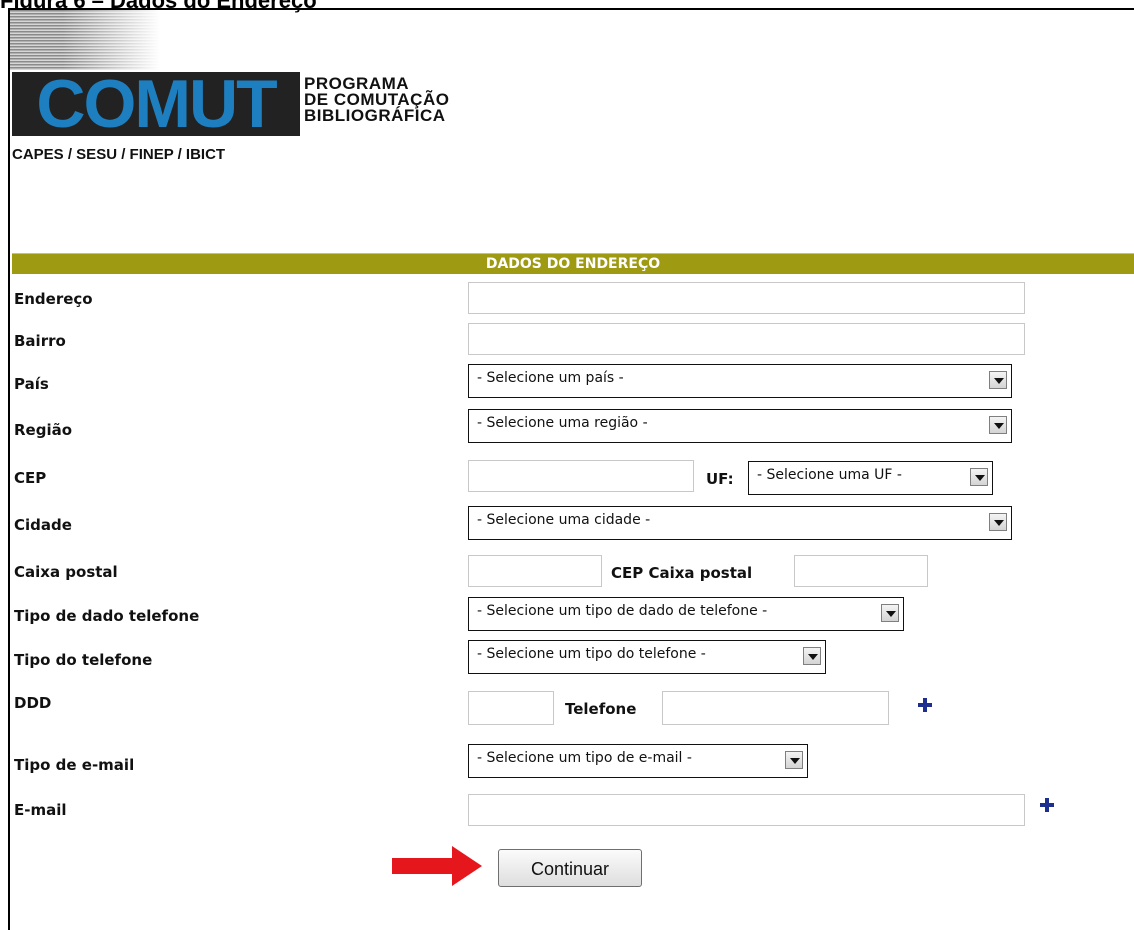 Image resolution: width=1134 pixels, height=930 pixels. What do you see at coordinates (74, 765) in the screenshot?
I see `tipo-email-label: Tipo de e-mail` at bounding box center [74, 765].